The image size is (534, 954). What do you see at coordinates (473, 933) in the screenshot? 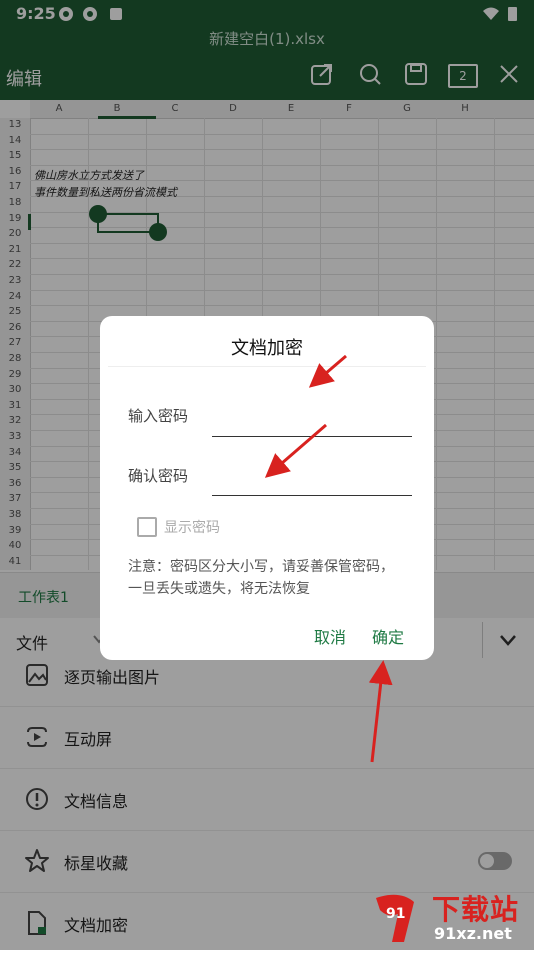
I see `watermark-url: 91xz.net` at bounding box center [473, 933].